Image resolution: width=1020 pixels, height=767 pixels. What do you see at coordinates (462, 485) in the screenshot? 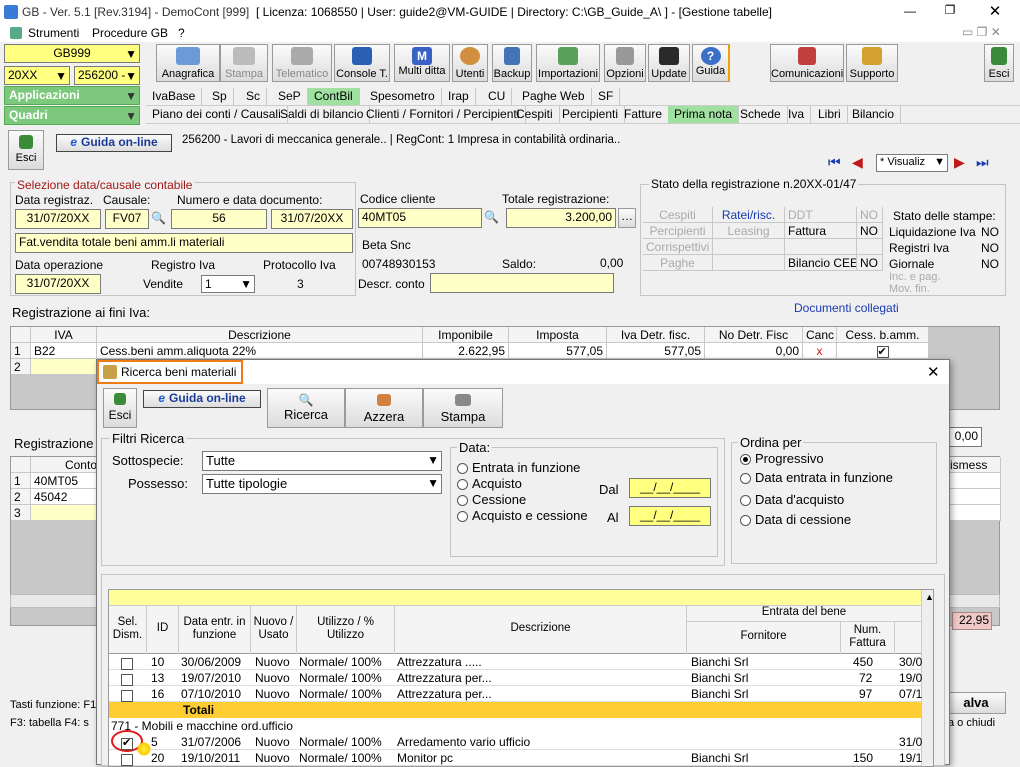
I see `radio-acquisto-indicator` at bounding box center [462, 485].